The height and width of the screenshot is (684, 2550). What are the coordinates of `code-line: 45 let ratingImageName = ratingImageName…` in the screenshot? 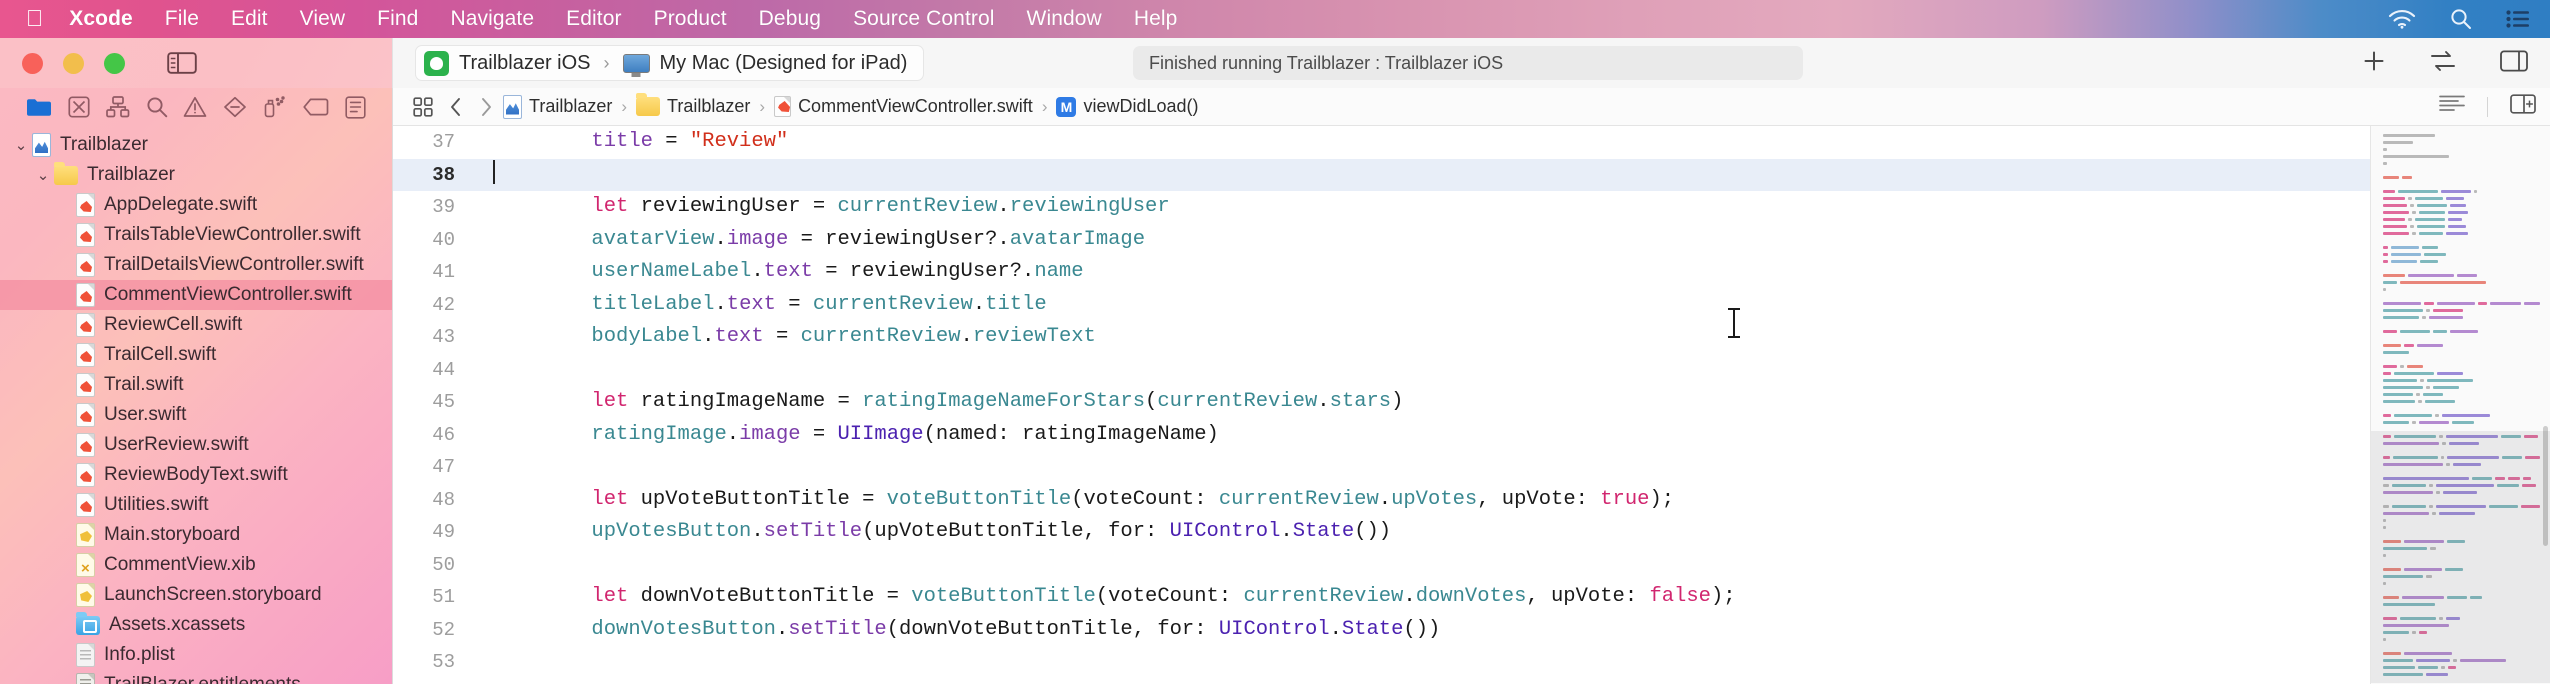 It's located at (1381, 402).